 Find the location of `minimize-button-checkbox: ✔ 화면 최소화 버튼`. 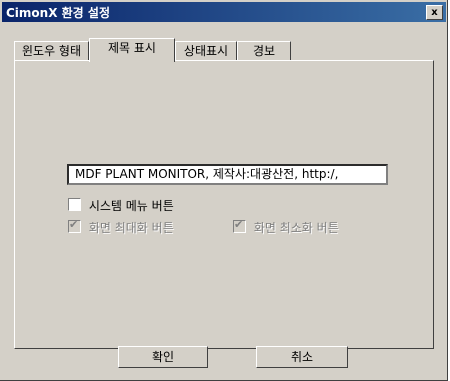

minimize-button-checkbox: ✔ 화면 최소화 버튼 is located at coordinates (286, 226).